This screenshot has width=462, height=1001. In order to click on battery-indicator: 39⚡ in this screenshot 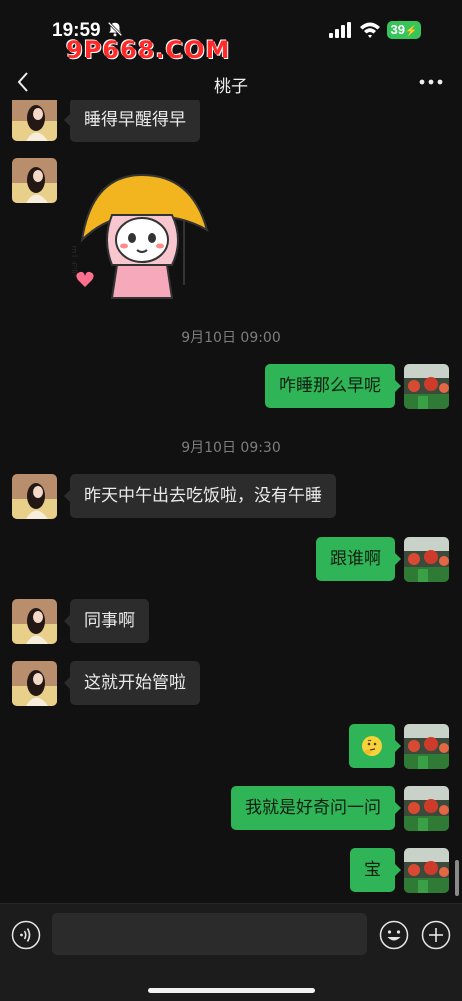, I will do `click(404, 30)`.